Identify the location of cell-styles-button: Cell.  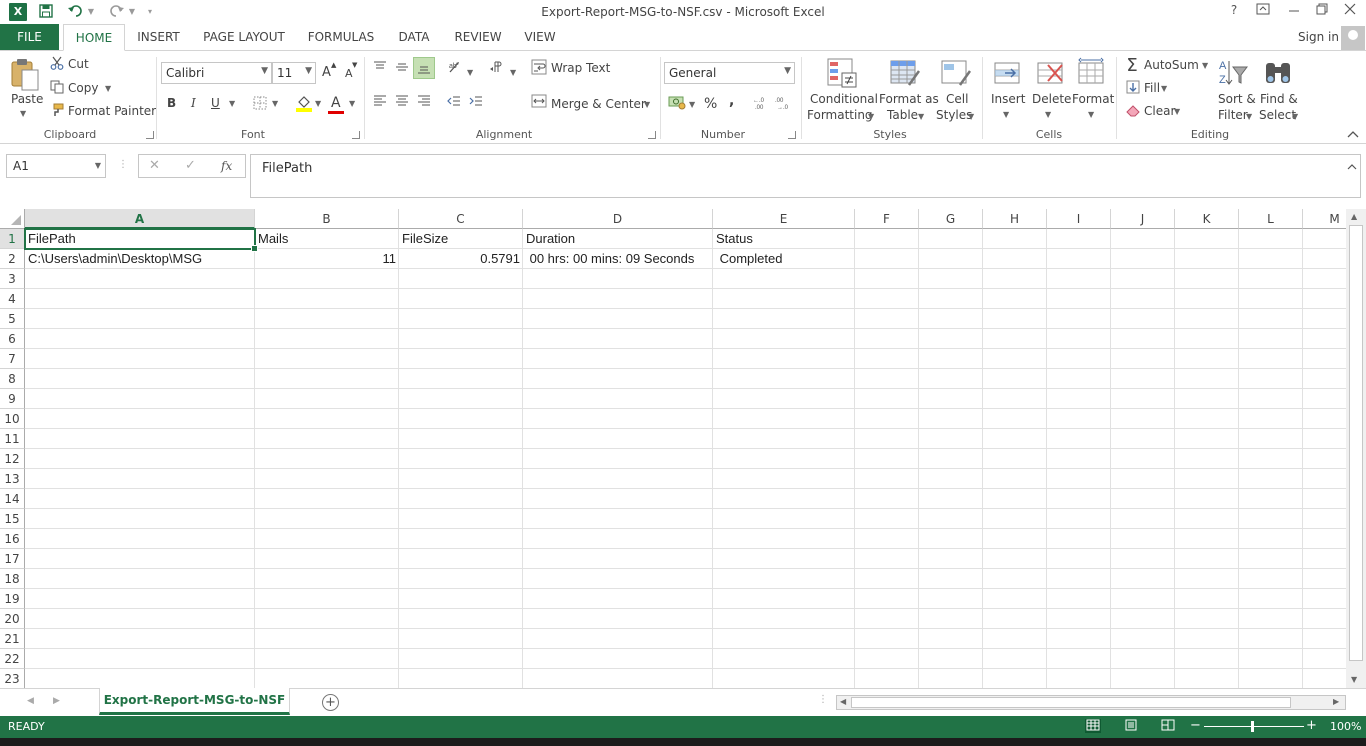
(957, 99).